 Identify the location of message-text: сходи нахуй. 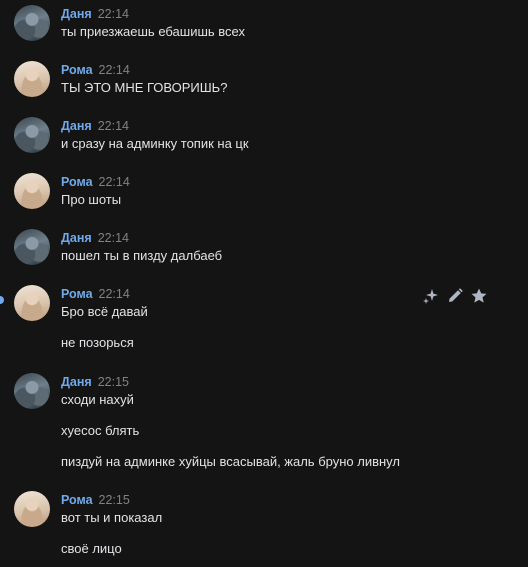
(97, 399).